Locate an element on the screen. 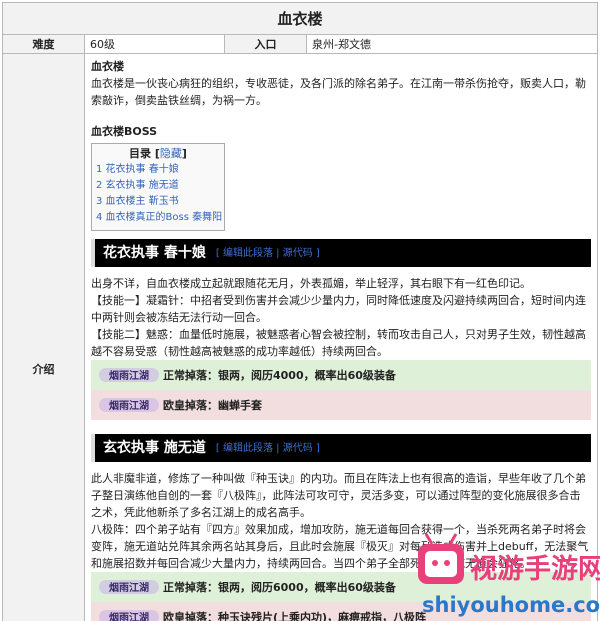 The image size is (600, 621). drop-text: 欧皇掉落：幽蝉手套 is located at coordinates (212, 405).